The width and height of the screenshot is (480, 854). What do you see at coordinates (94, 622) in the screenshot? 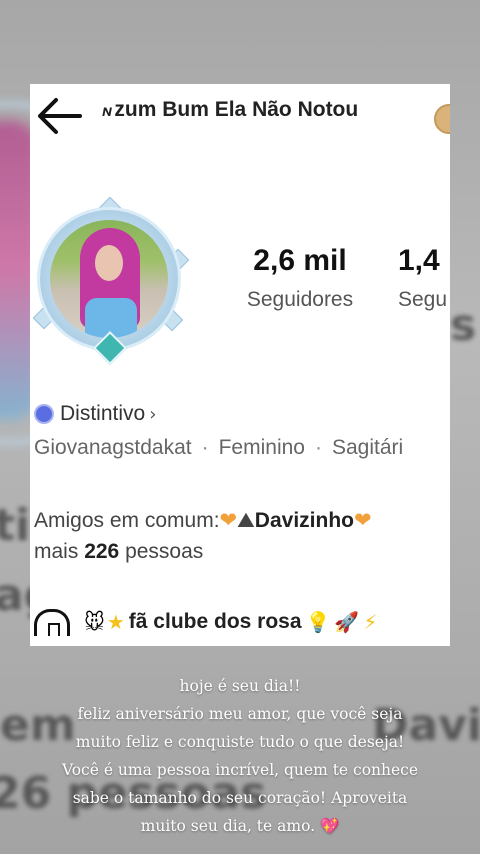
I see `mouse-icon: 🐭` at bounding box center [94, 622].